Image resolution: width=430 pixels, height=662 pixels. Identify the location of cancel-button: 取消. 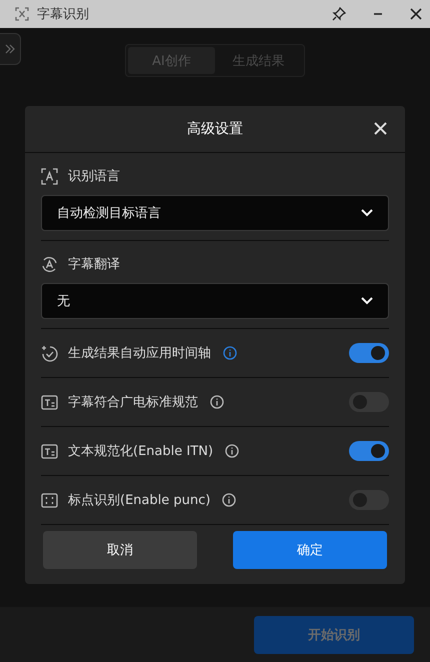
(120, 550).